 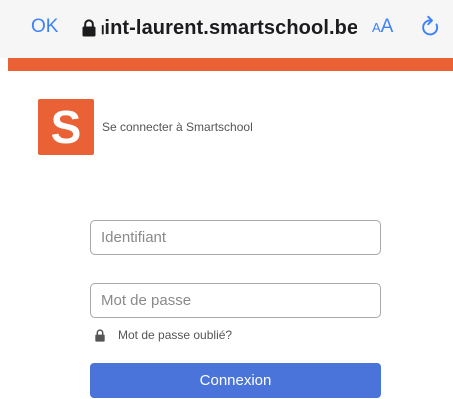 What do you see at coordinates (66, 127) in the screenshot?
I see `smartschool-logo: S` at bounding box center [66, 127].